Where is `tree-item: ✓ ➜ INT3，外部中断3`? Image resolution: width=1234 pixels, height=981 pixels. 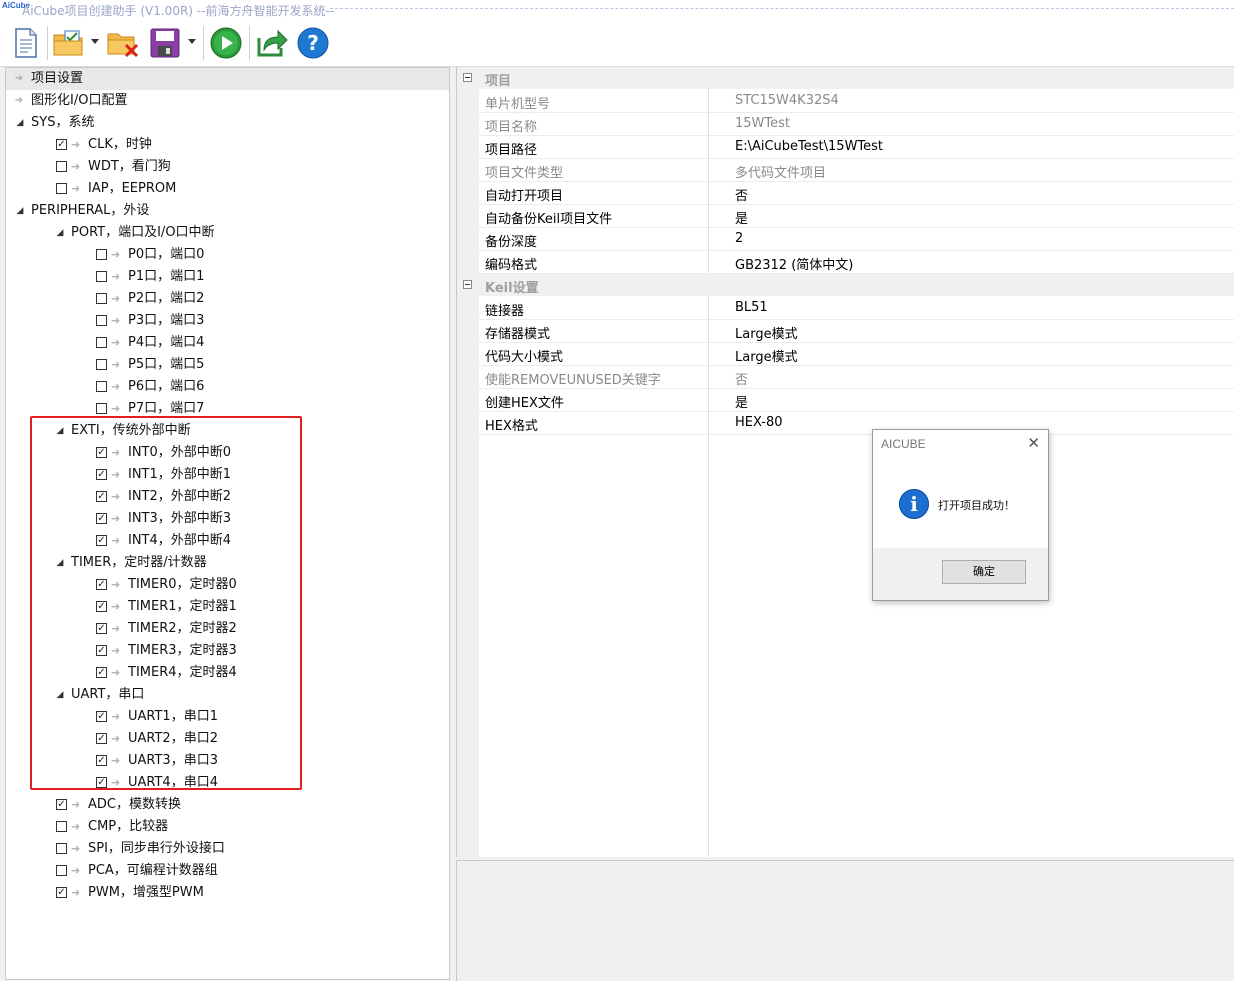
tree-item: ✓ ➜ INT3，外部中断3 is located at coordinates (227, 519).